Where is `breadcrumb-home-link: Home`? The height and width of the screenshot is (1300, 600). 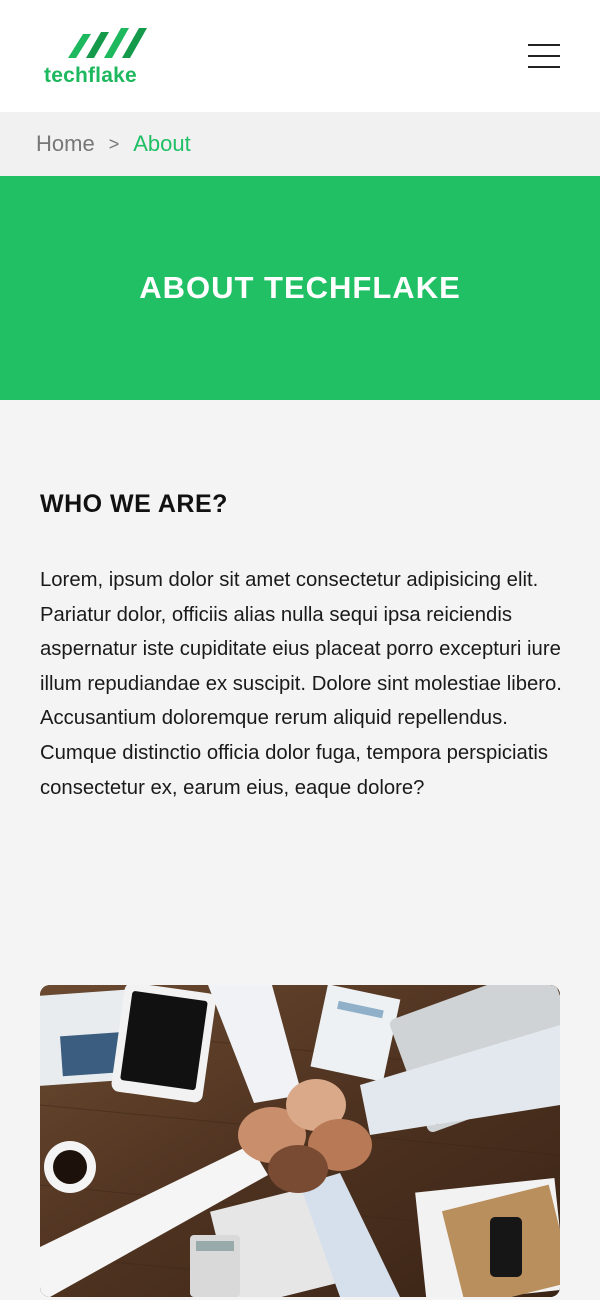
breadcrumb-home-link: Home is located at coordinates (65, 144).